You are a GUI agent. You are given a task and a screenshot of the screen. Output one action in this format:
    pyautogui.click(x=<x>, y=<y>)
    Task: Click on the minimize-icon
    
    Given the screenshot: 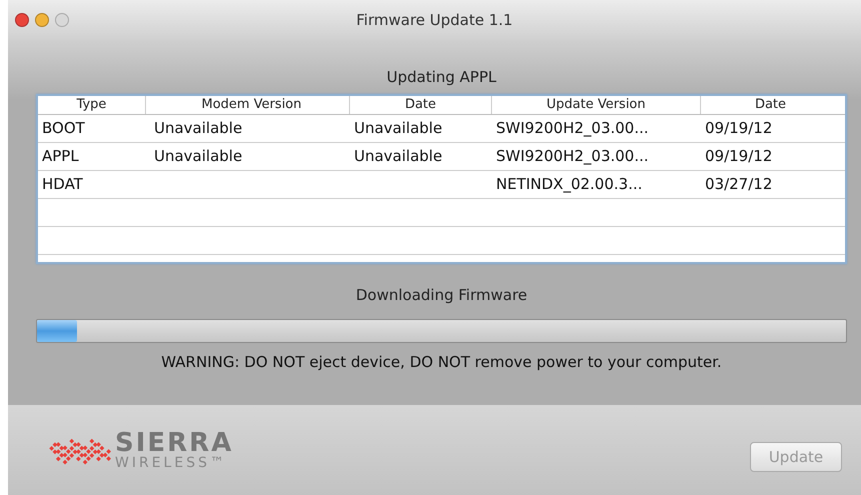 What is the action you would take?
    pyautogui.click(x=42, y=20)
    